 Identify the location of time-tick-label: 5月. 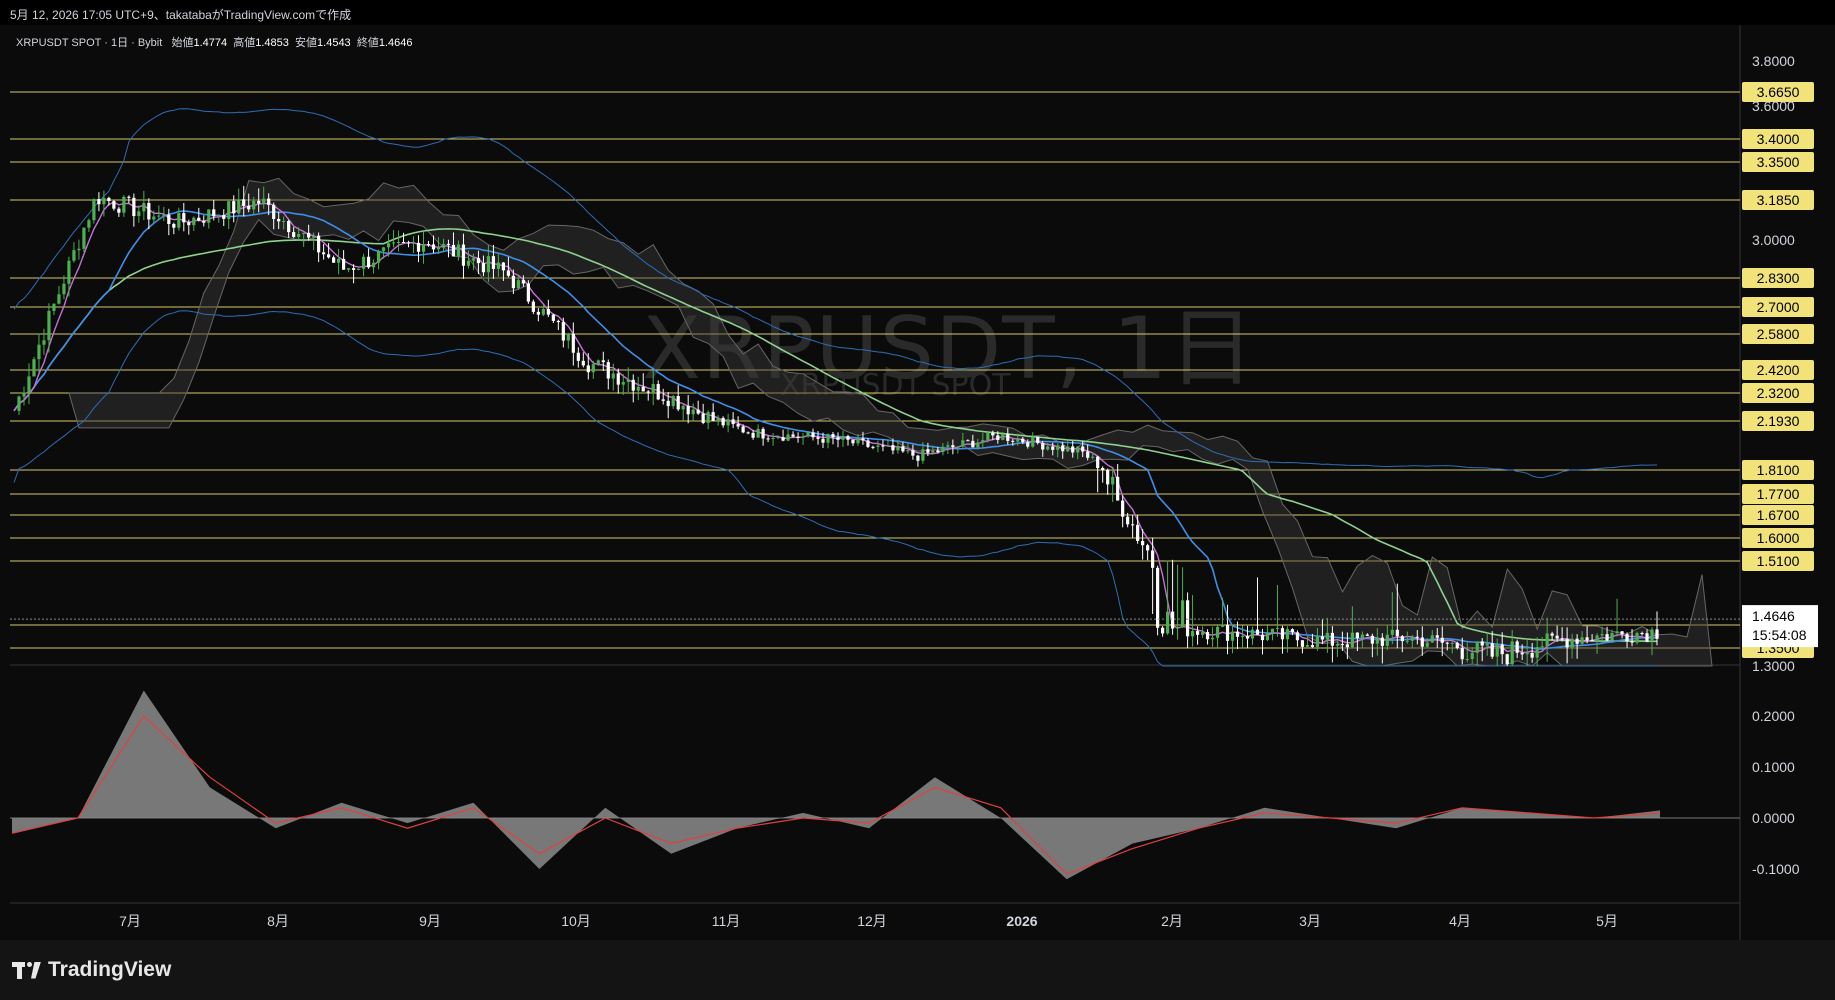
(1607, 921).